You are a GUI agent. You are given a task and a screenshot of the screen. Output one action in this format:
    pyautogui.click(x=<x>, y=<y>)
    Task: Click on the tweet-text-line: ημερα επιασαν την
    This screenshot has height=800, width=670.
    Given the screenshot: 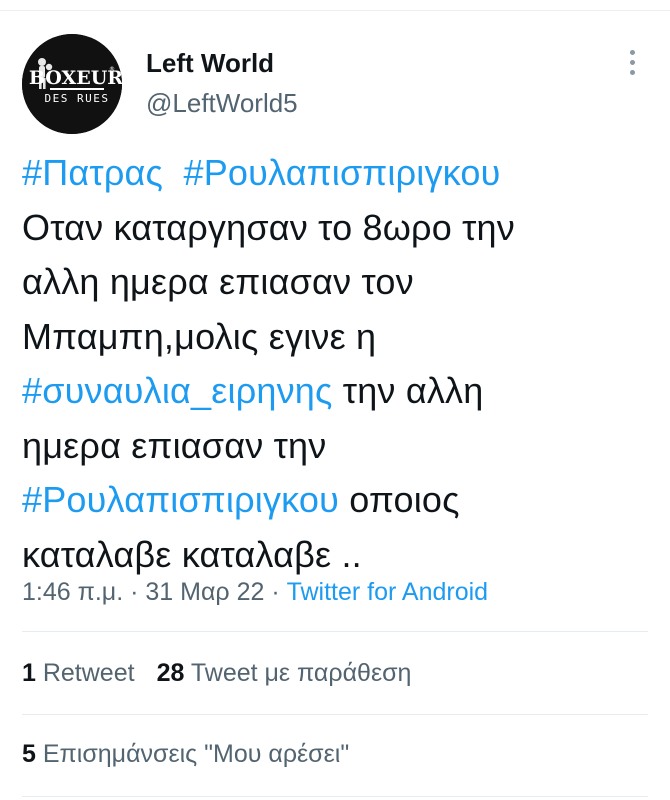 What is the action you would take?
    pyautogui.click(x=337, y=446)
    